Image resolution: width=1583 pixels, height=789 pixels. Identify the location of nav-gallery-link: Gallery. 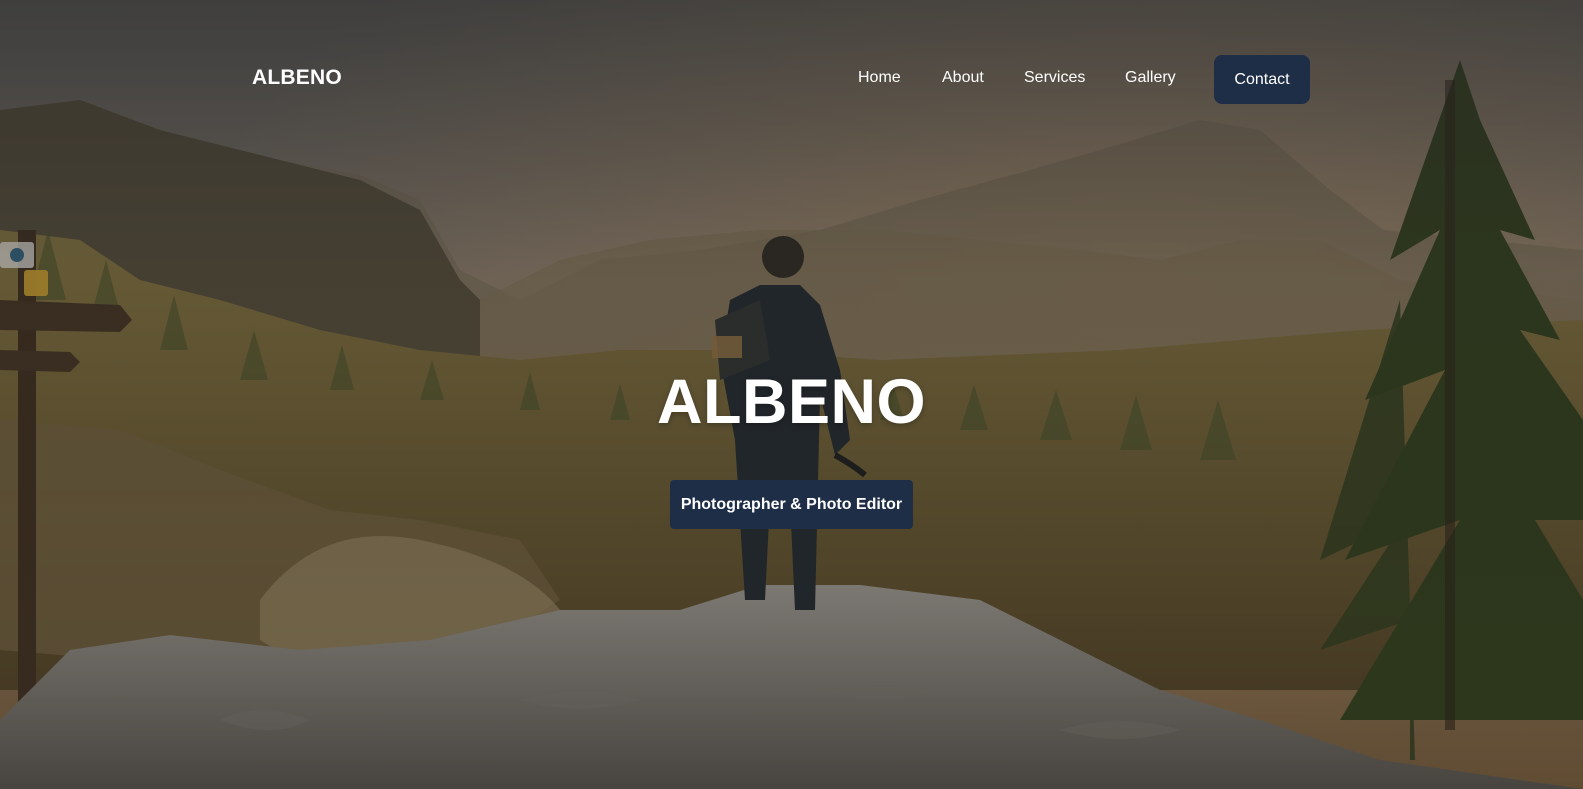
(1150, 78).